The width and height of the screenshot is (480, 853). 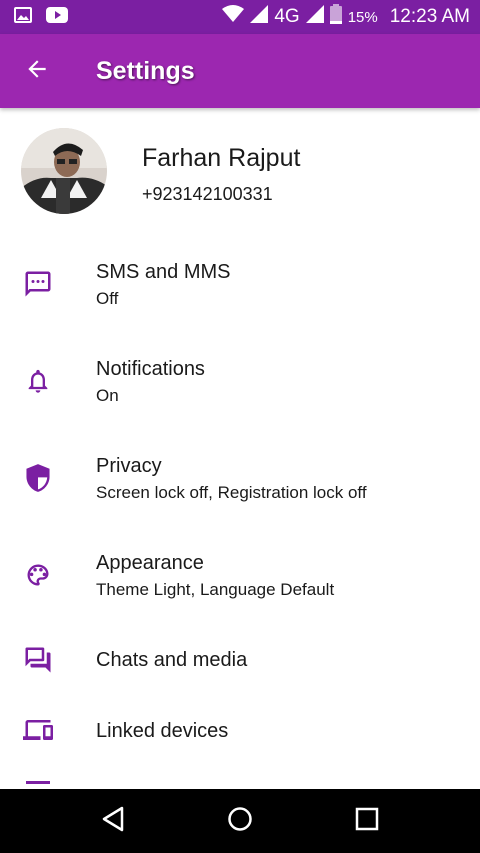 I want to click on signal-icon, so click(x=259, y=17).